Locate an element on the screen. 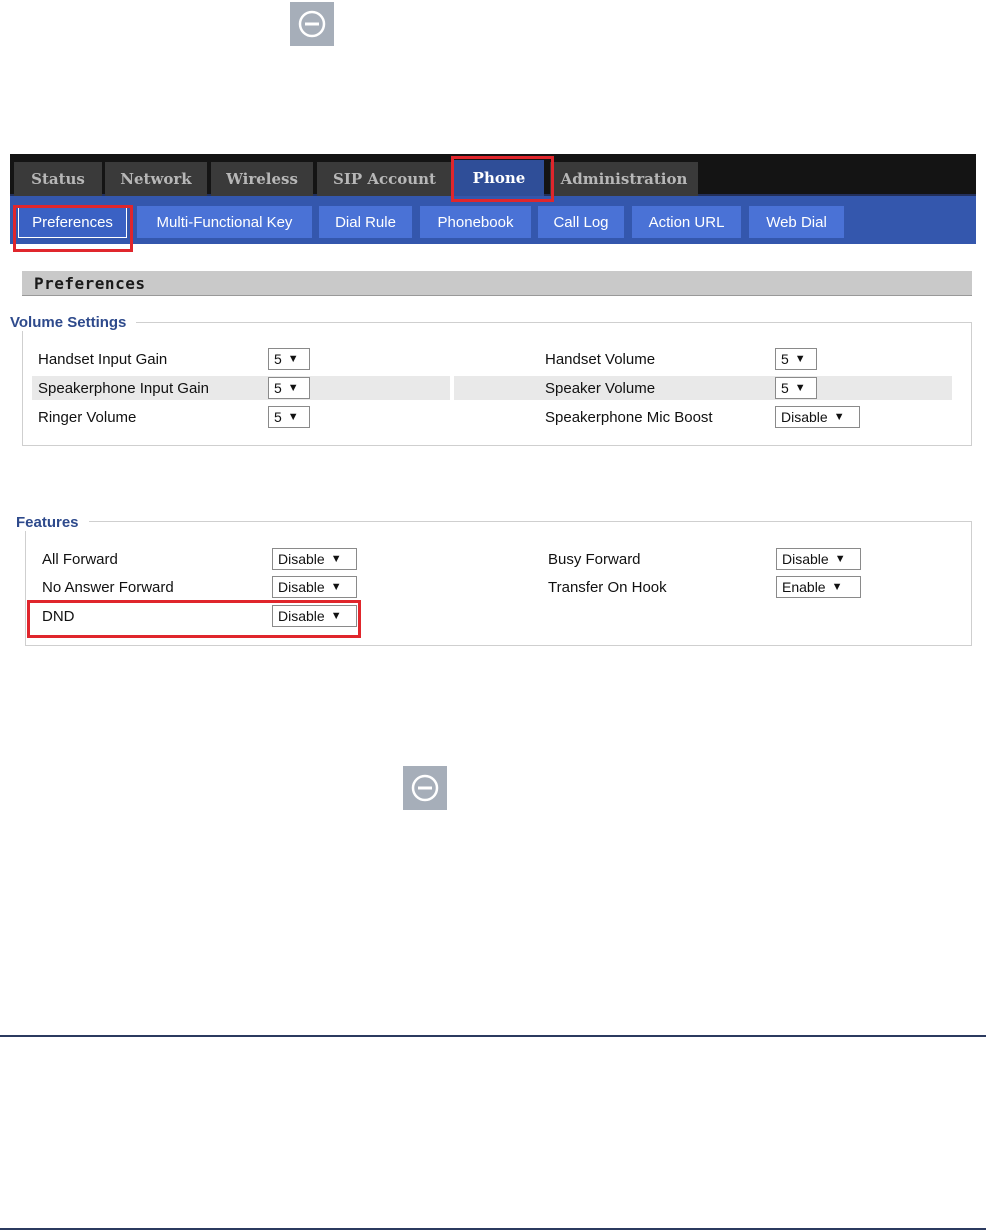 This screenshot has height=1231, width=986. speakerphone-mic-boost-select: Disable ▼ is located at coordinates (817, 417).